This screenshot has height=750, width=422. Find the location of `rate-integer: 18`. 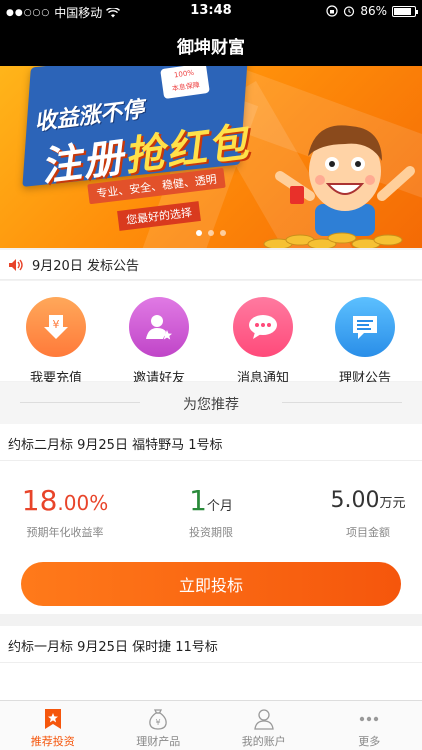

rate-integer: 18 is located at coordinates (39, 500).